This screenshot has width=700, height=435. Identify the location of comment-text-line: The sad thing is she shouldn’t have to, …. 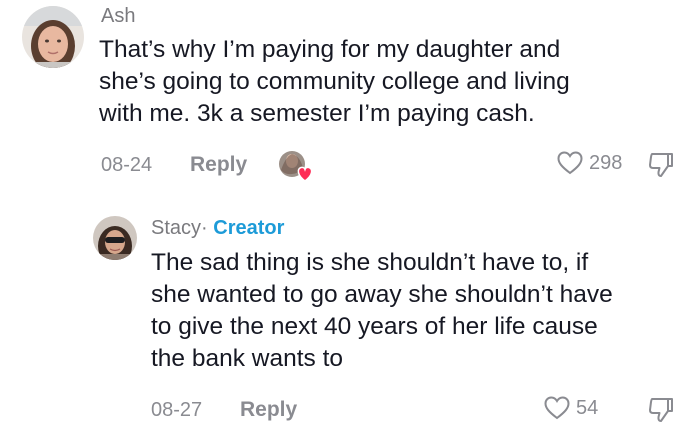
(370, 262).